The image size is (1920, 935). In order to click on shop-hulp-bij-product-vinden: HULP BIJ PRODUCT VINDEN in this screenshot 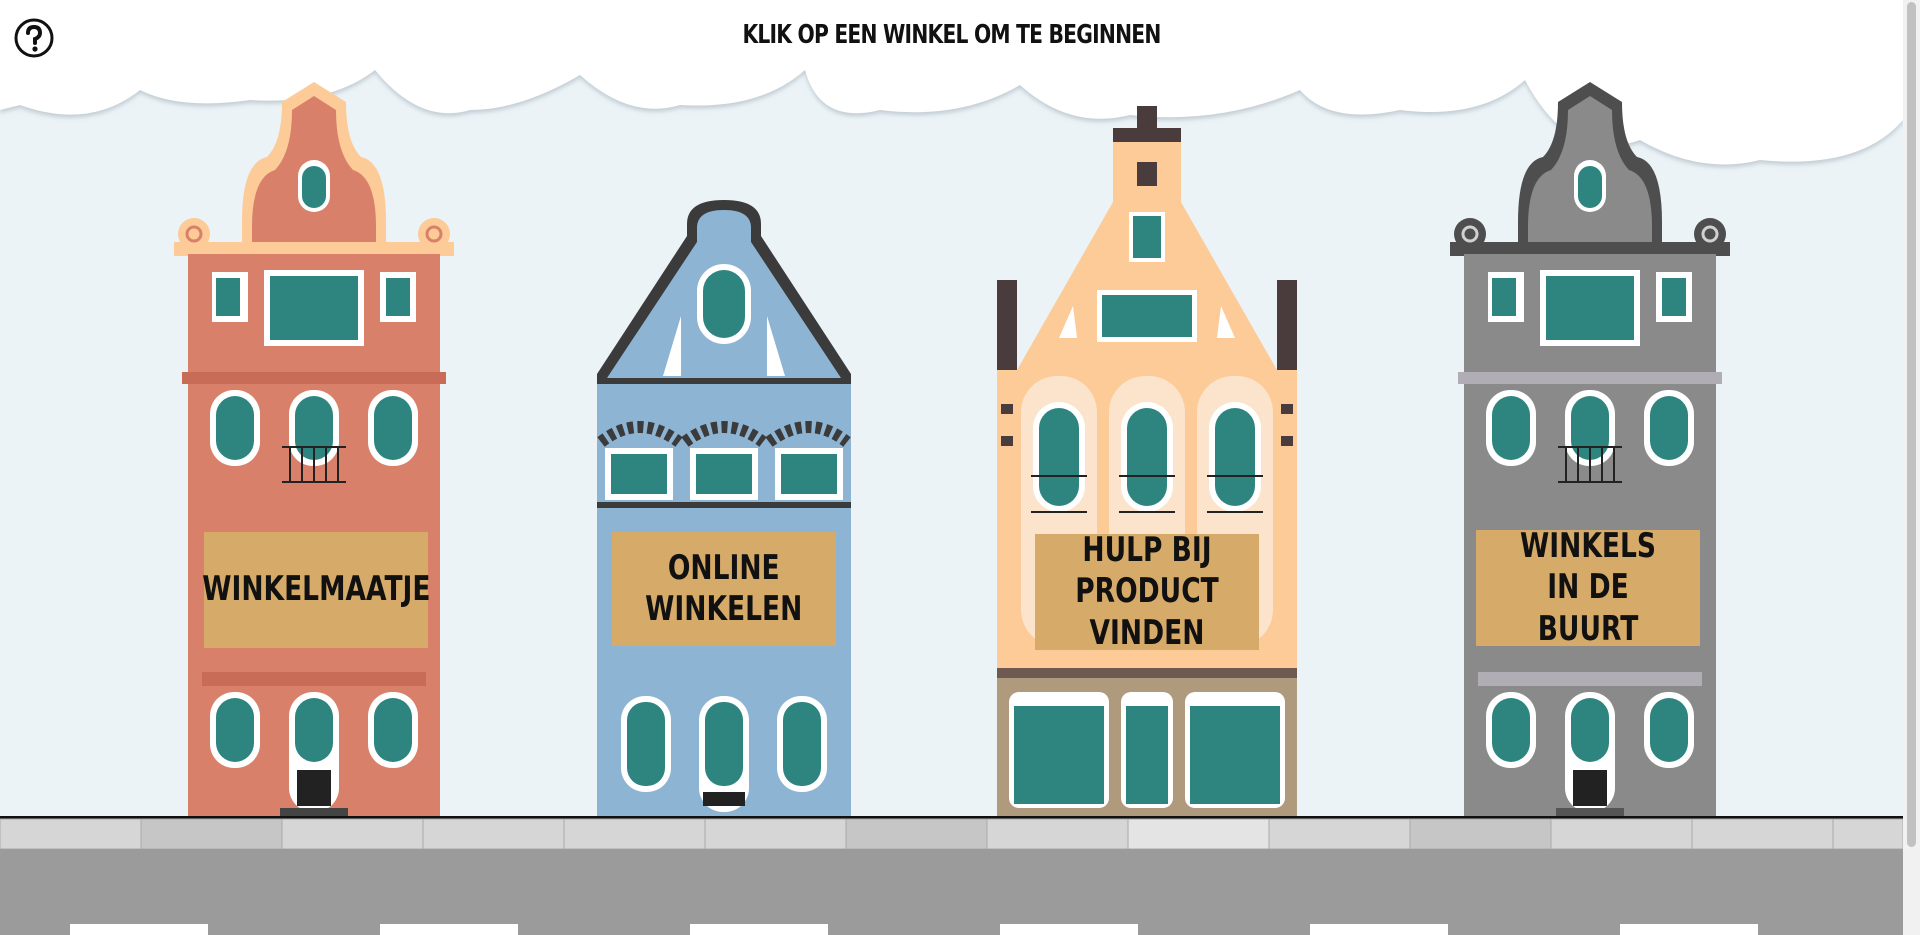, I will do `click(1147, 462)`.